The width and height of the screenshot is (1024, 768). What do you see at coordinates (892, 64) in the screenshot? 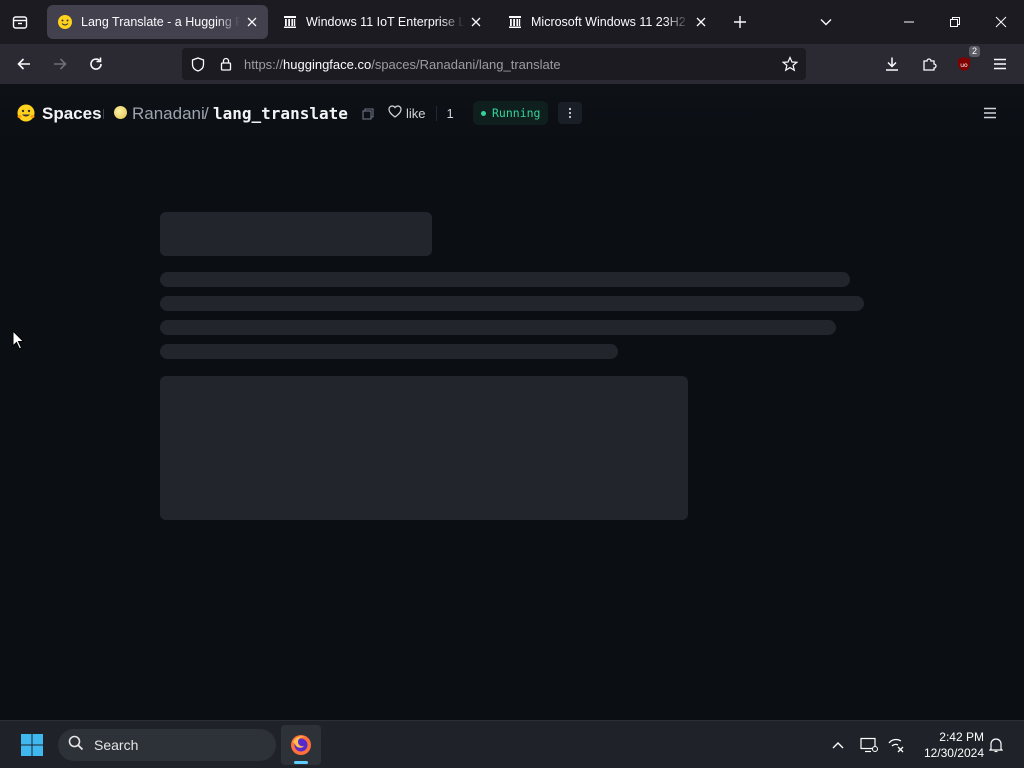
I see `downloads-icon` at bounding box center [892, 64].